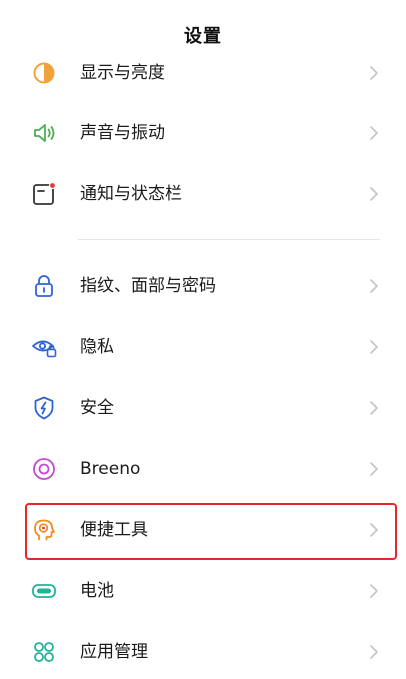  Describe the element at coordinates (203, 652) in the screenshot. I see `settings-item-app-management: 应用管理` at that location.